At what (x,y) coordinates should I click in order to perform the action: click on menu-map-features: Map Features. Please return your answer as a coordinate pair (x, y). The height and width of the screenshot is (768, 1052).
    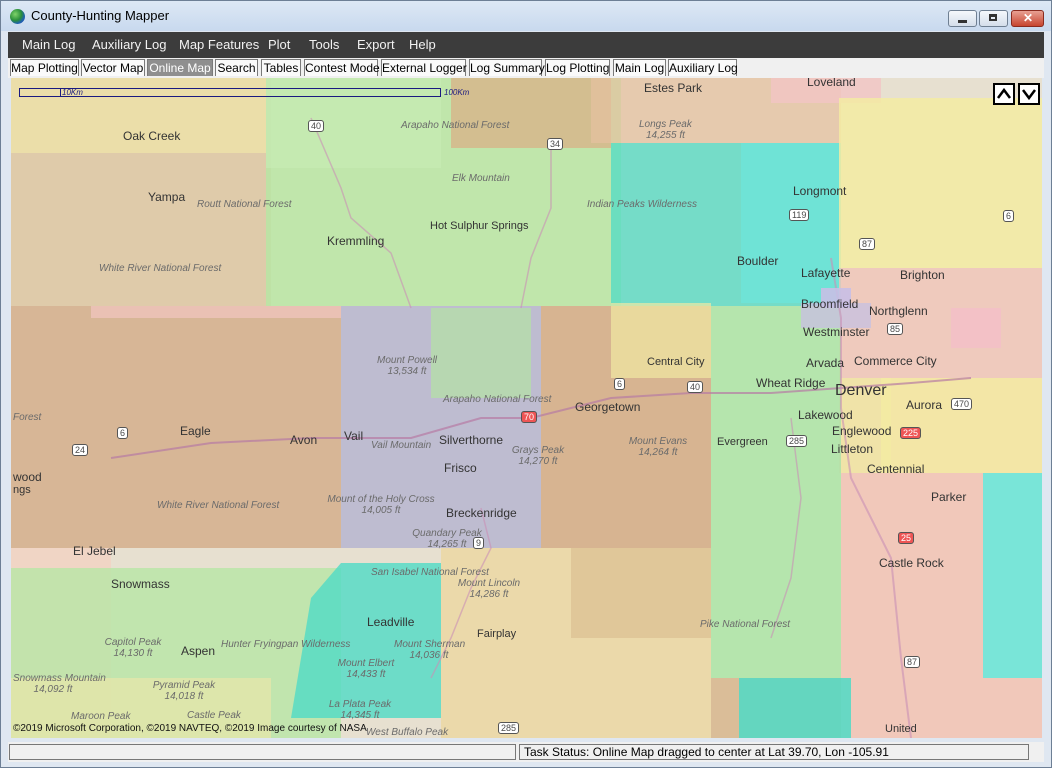
    Looking at the image, I should click on (219, 44).